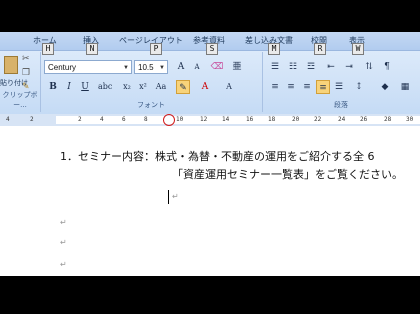 This screenshot has height=314, width=420. I want to click on font-size-value: 10.5, so click(146, 67).